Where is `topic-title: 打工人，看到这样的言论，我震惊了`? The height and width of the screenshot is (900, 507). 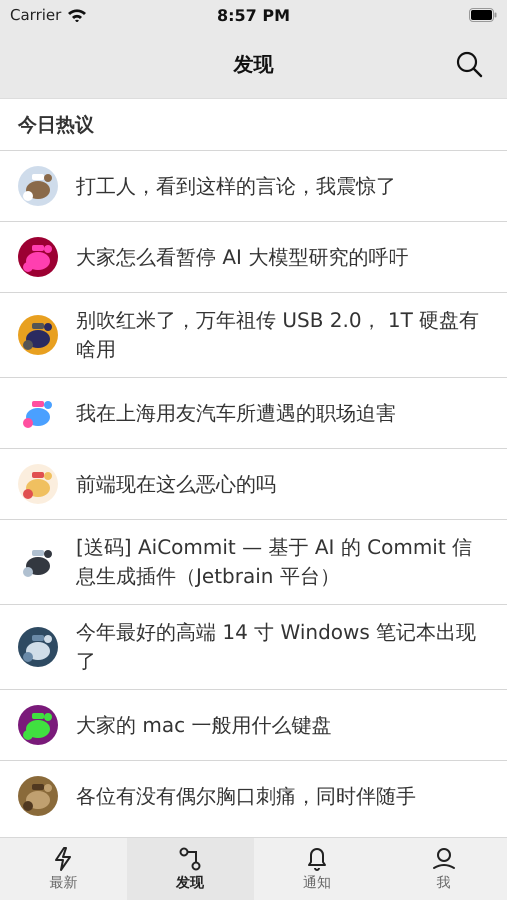 topic-title: 打工人，看到这样的言论，我震惊了 is located at coordinates (236, 186).